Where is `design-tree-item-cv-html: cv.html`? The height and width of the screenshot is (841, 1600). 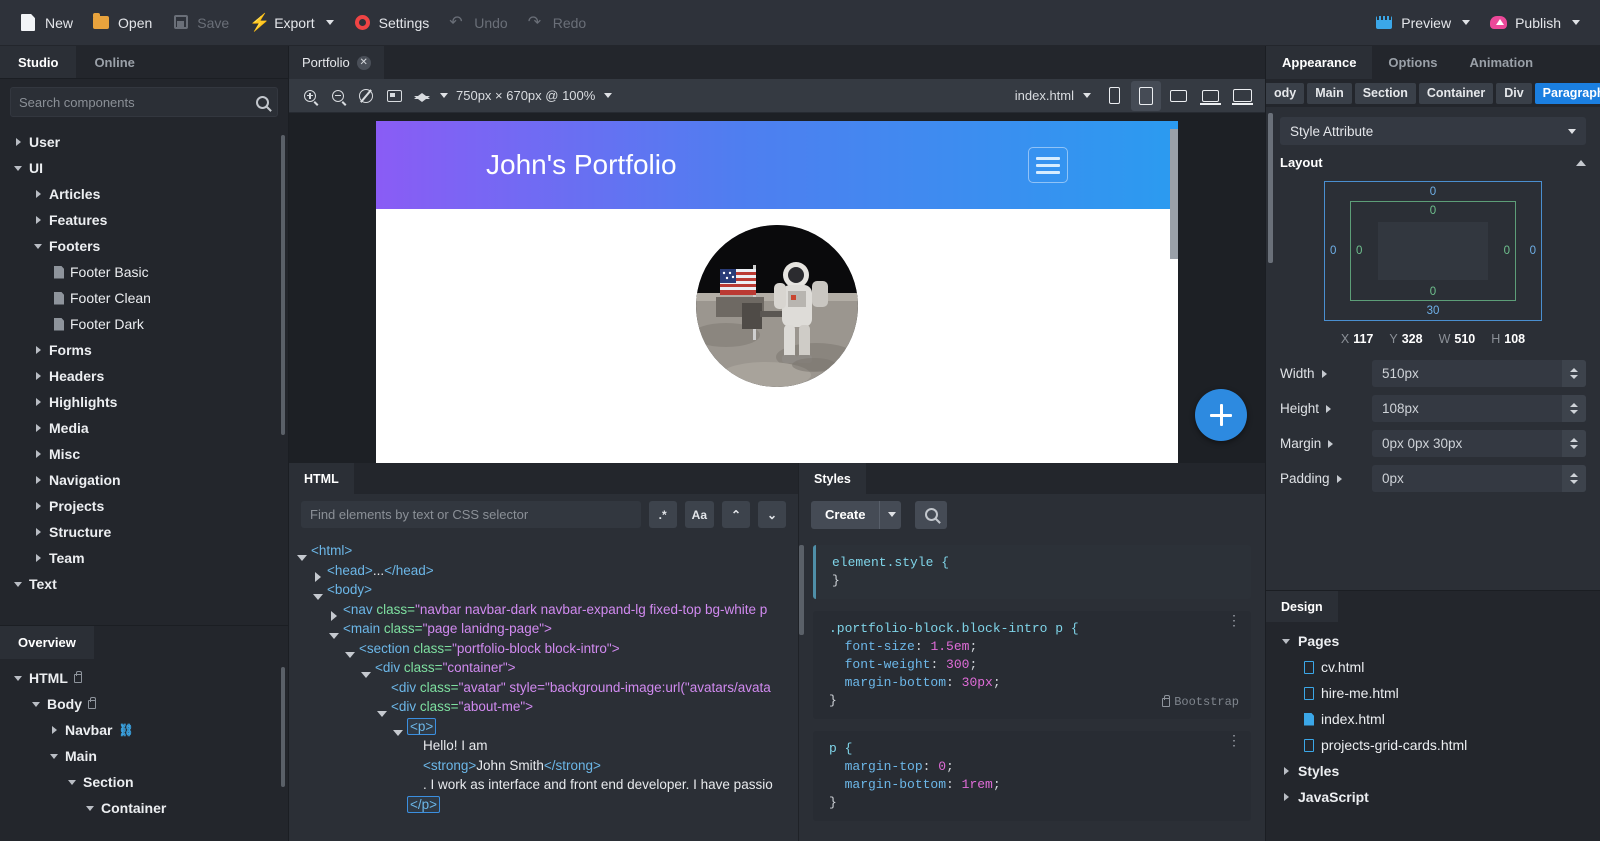
design-tree-item-cv-html: cv.html is located at coordinates (1433, 667).